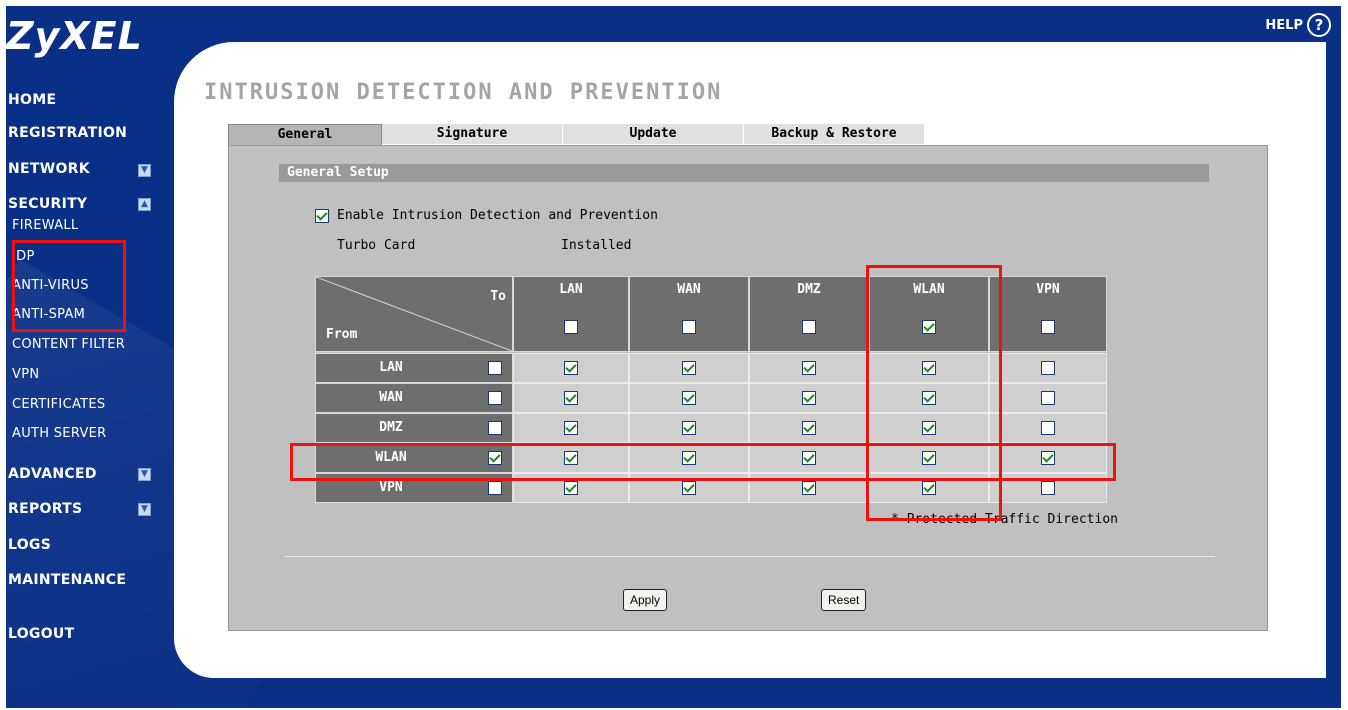  I want to click on turbo-card-value: Installed, so click(596, 245).